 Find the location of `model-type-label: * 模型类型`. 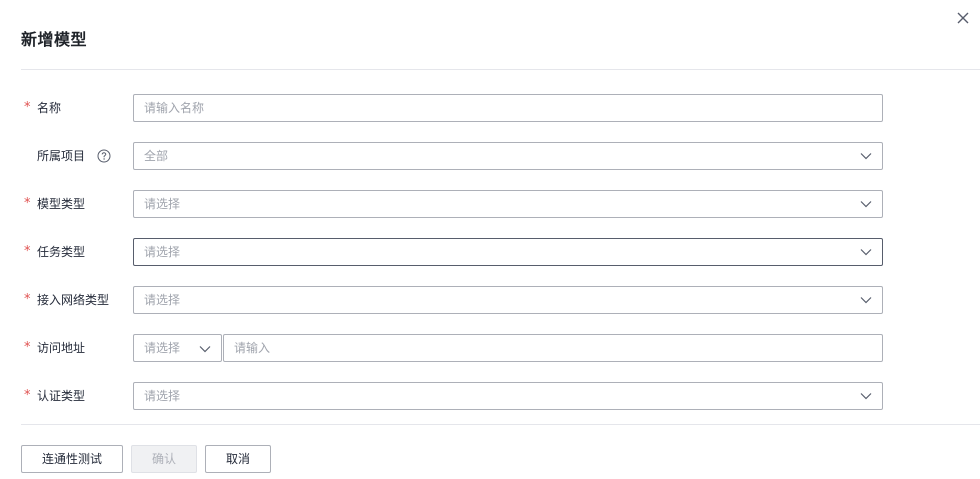

model-type-label: * 模型类型 is located at coordinates (54, 204).